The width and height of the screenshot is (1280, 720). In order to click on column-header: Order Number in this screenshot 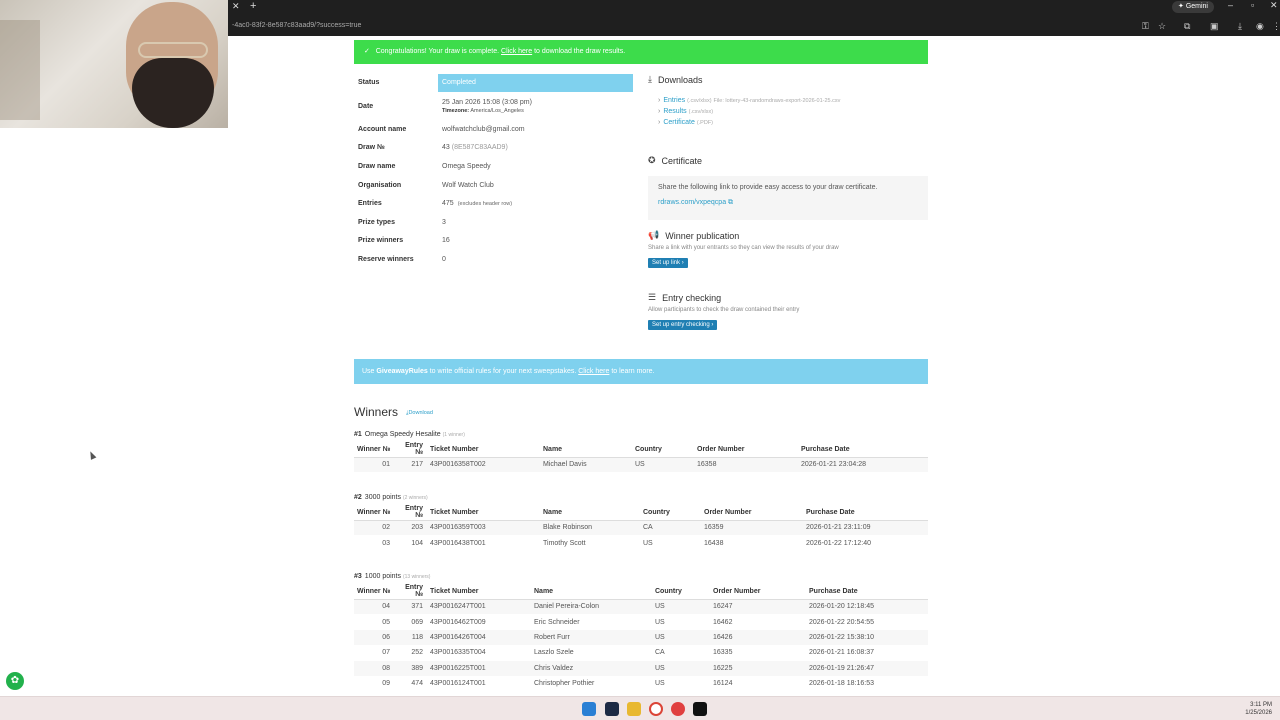, I will do `click(746, 450)`.